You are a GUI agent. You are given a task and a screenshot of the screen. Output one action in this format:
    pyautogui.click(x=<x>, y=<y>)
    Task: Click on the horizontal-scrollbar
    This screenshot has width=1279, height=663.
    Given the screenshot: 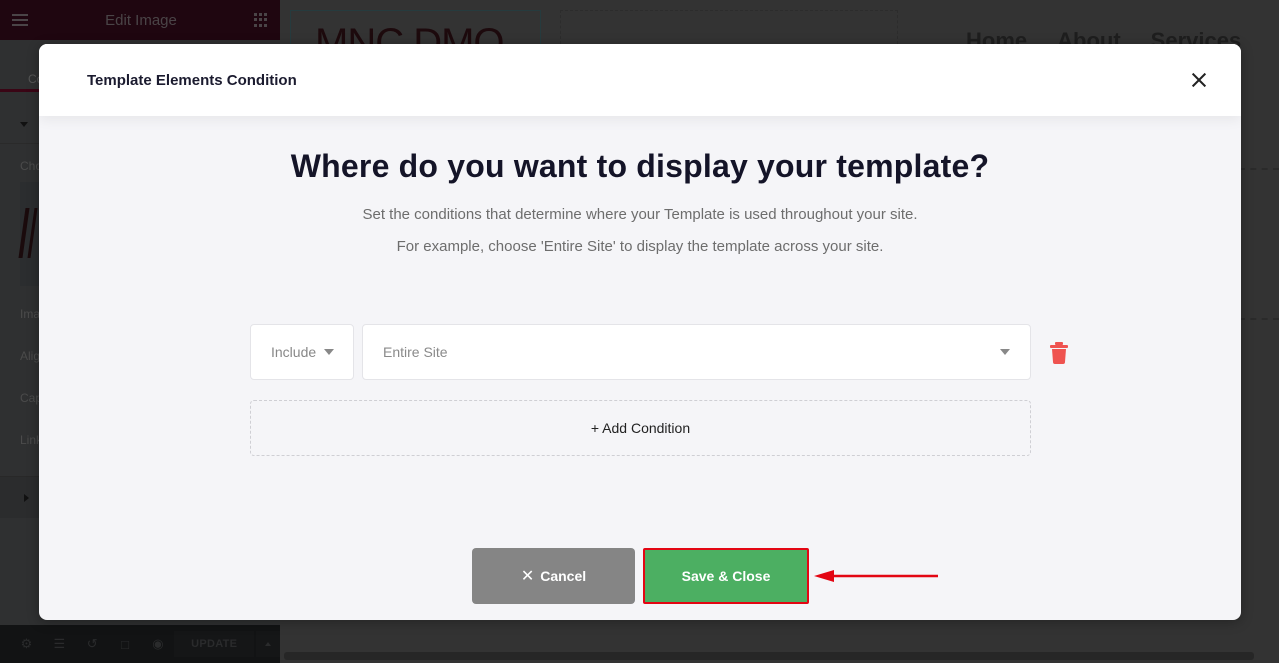 What is the action you would take?
    pyautogui.click(x=769, y=656)
    